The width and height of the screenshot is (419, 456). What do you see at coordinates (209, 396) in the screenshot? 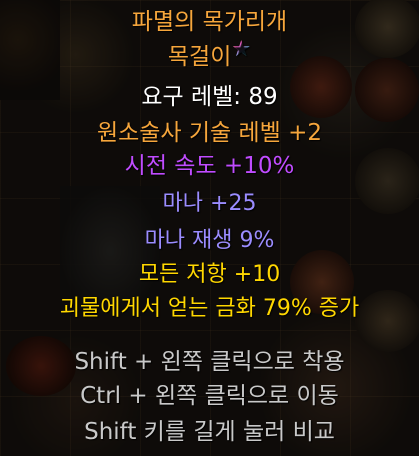
I see `hint-move: Ctrl + 왼쪽 클릭으로 이동` at bounding box center [209, 396].